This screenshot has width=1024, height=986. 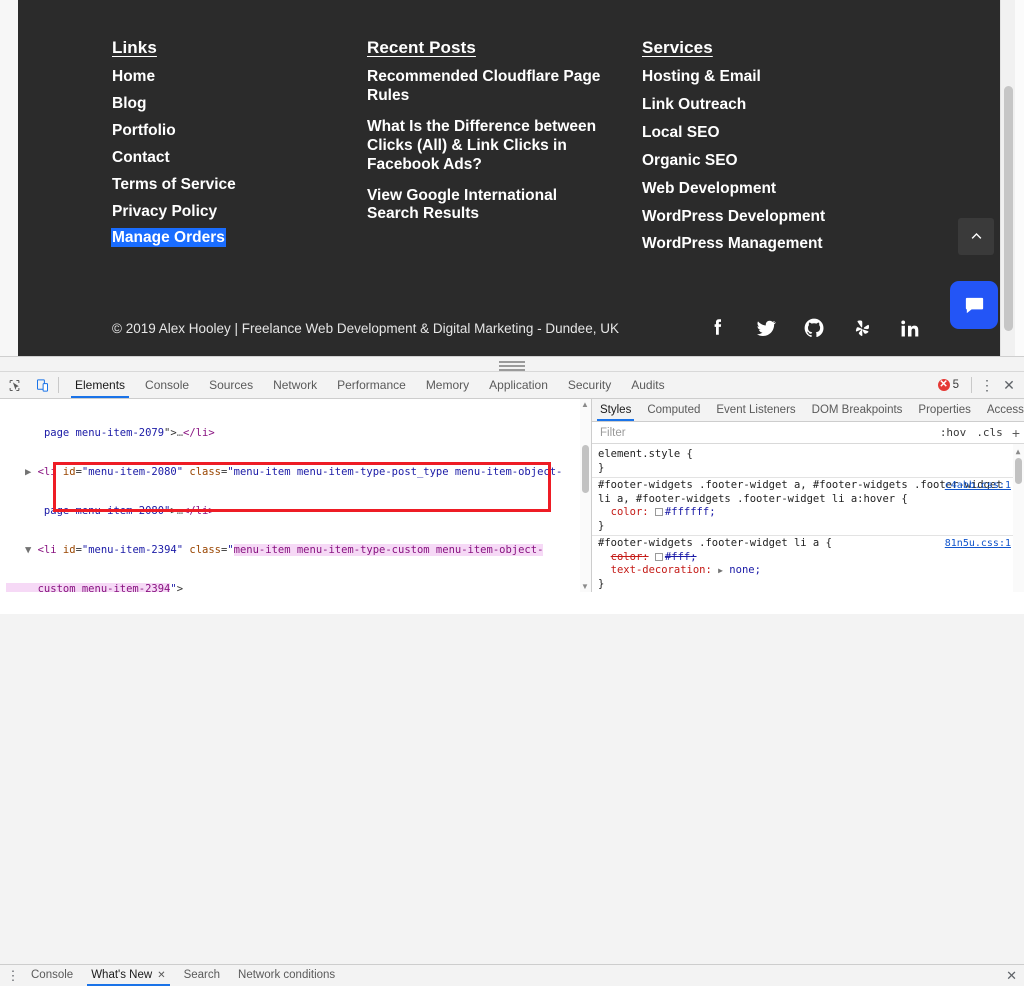 What do you see at coordinates (910, 328) in the screenshot?
I see `linkedin-icon` at bounding box center [910, 328].